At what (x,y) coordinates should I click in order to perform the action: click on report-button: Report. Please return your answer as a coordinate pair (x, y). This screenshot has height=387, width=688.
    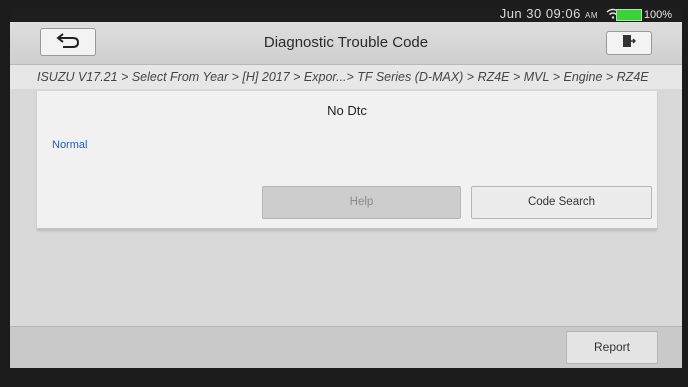
    Looking at the image, I should click on (612, 347).